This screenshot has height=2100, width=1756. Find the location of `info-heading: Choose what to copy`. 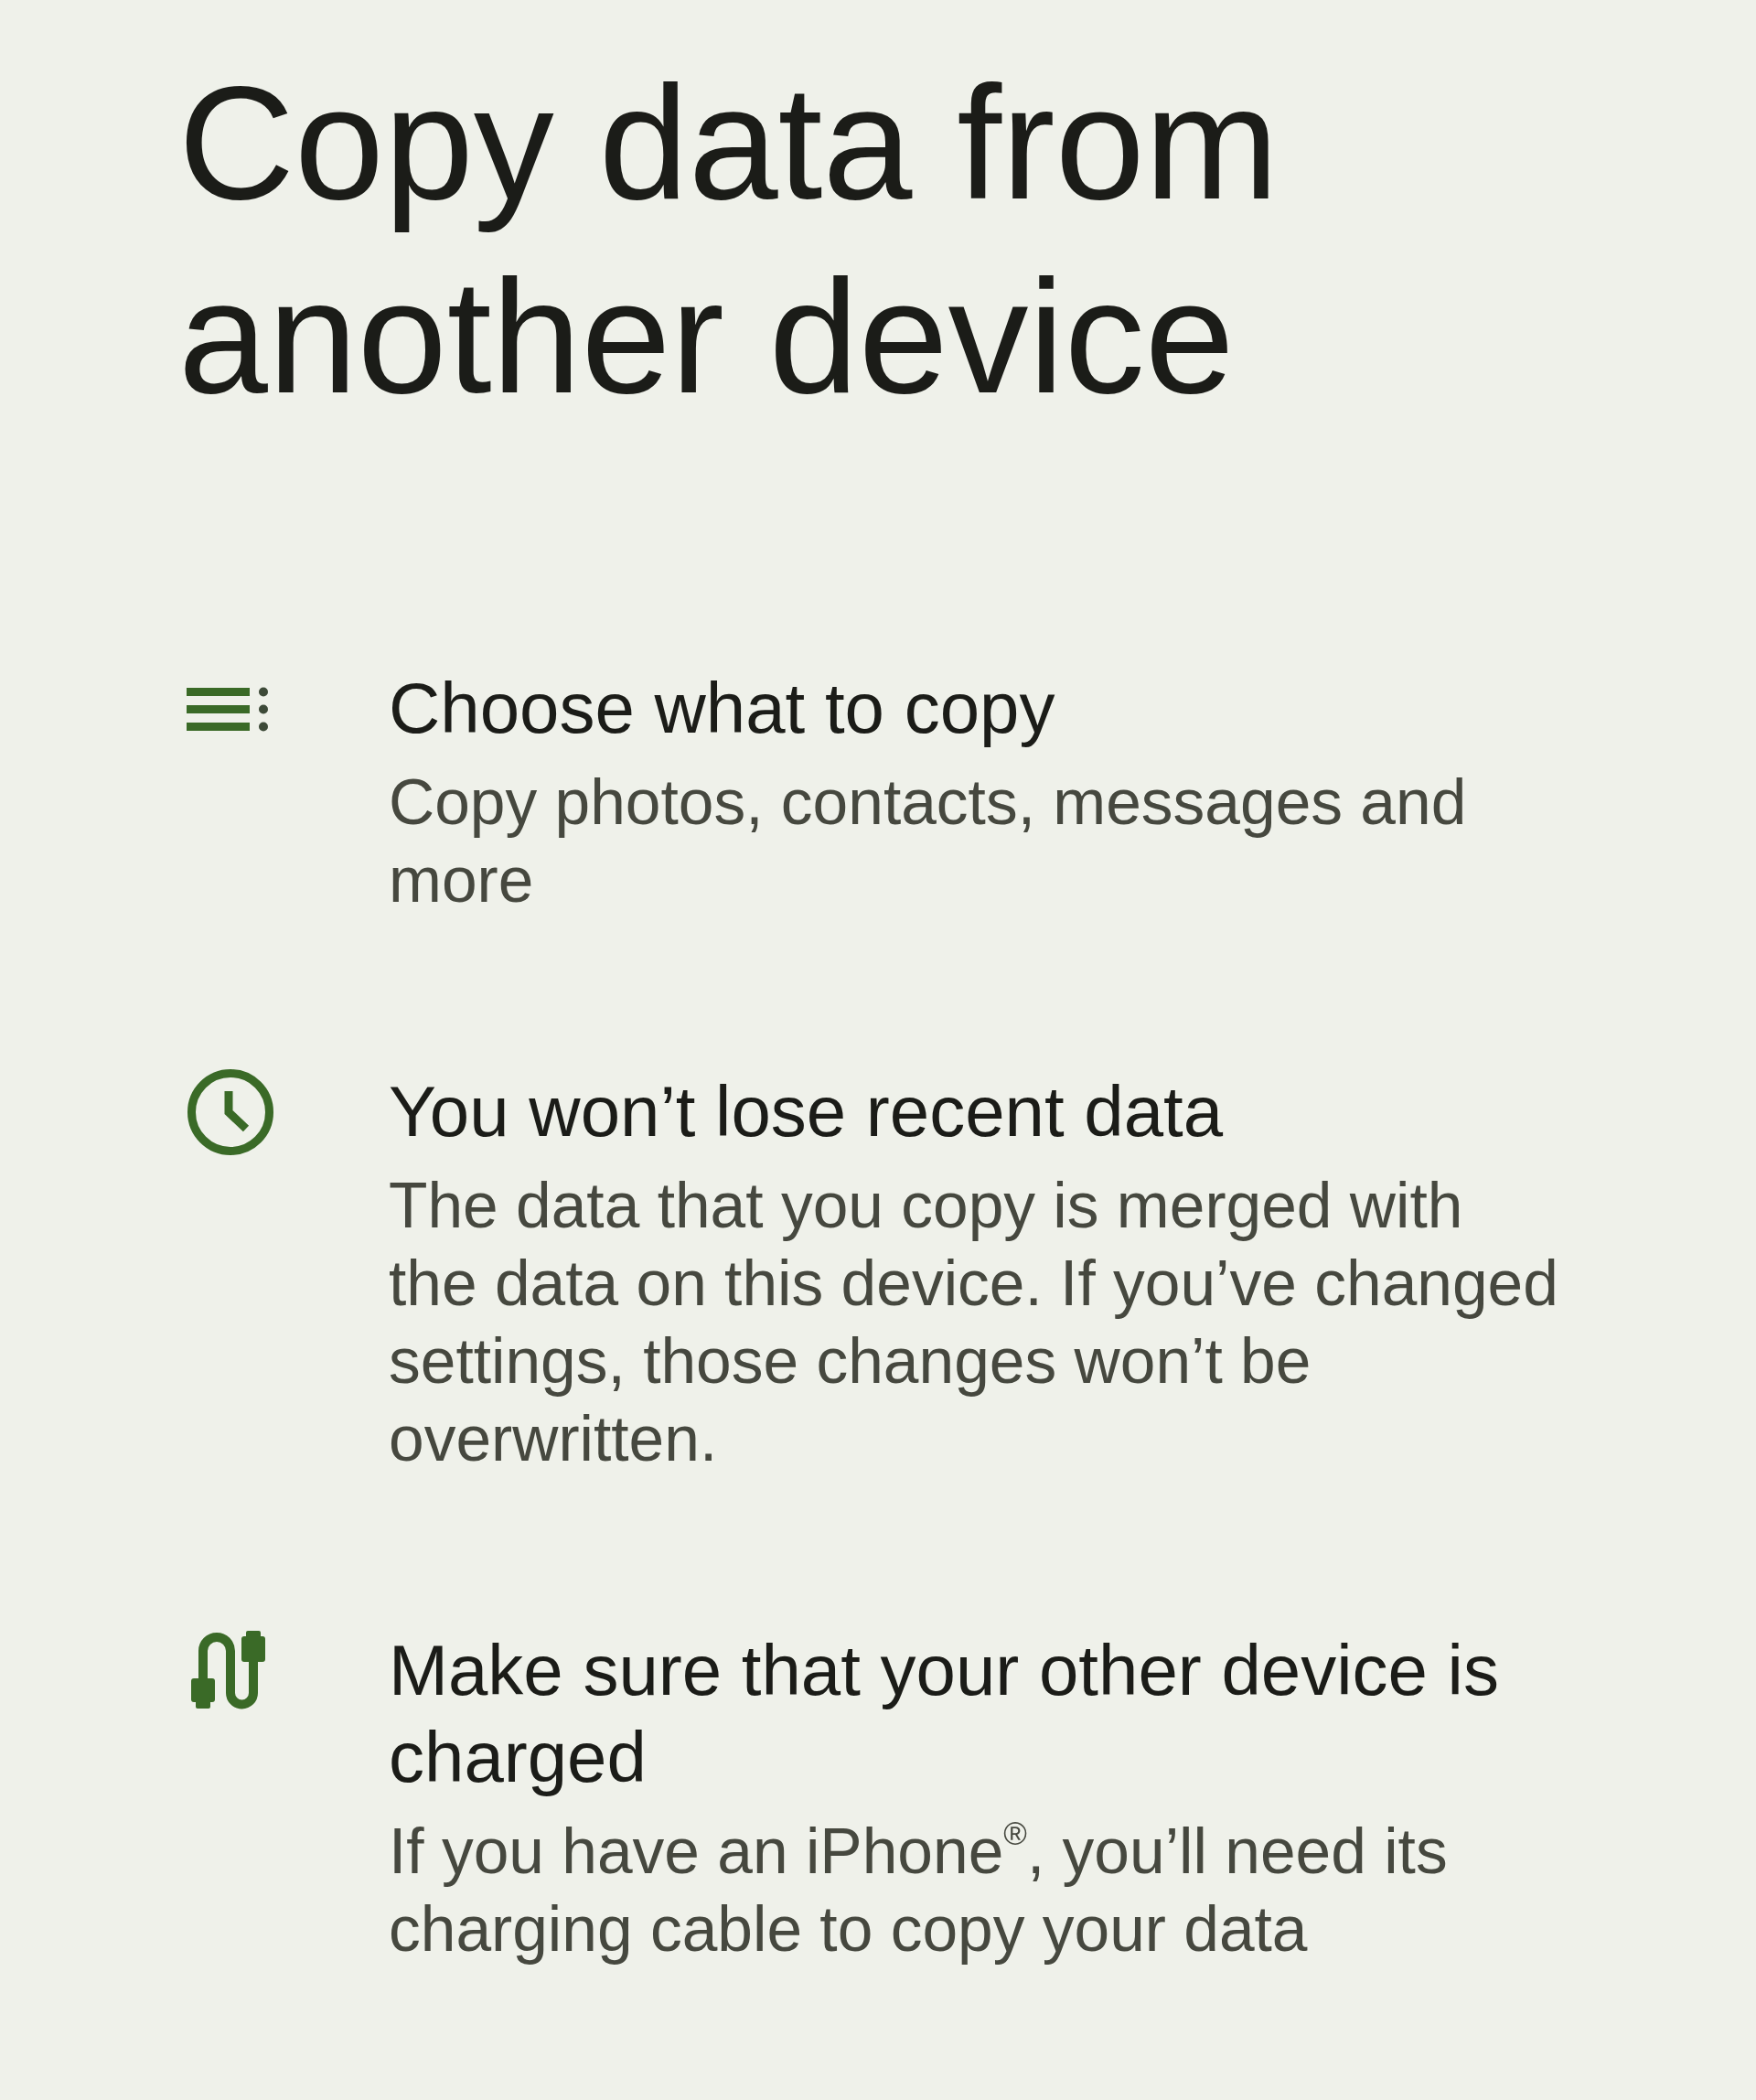

info-heading: Choose what to copy is located at coordinates (722, 708).